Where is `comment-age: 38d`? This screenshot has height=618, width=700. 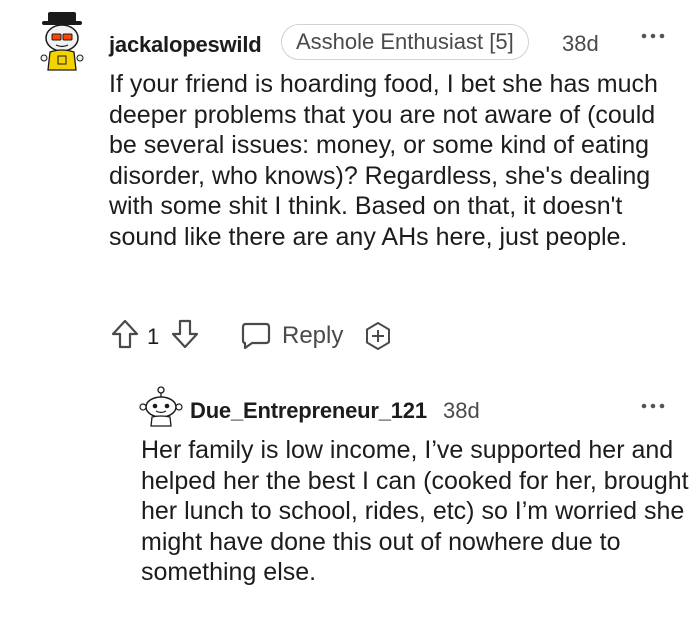
comment-age: 38d is located at coordinates (580, 44).